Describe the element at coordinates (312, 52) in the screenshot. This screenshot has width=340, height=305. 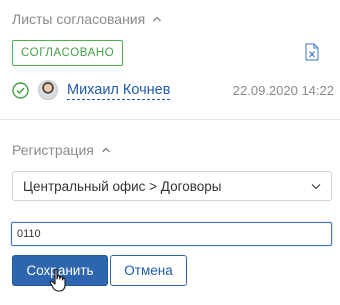
I see `excel-file-icon` at that location.